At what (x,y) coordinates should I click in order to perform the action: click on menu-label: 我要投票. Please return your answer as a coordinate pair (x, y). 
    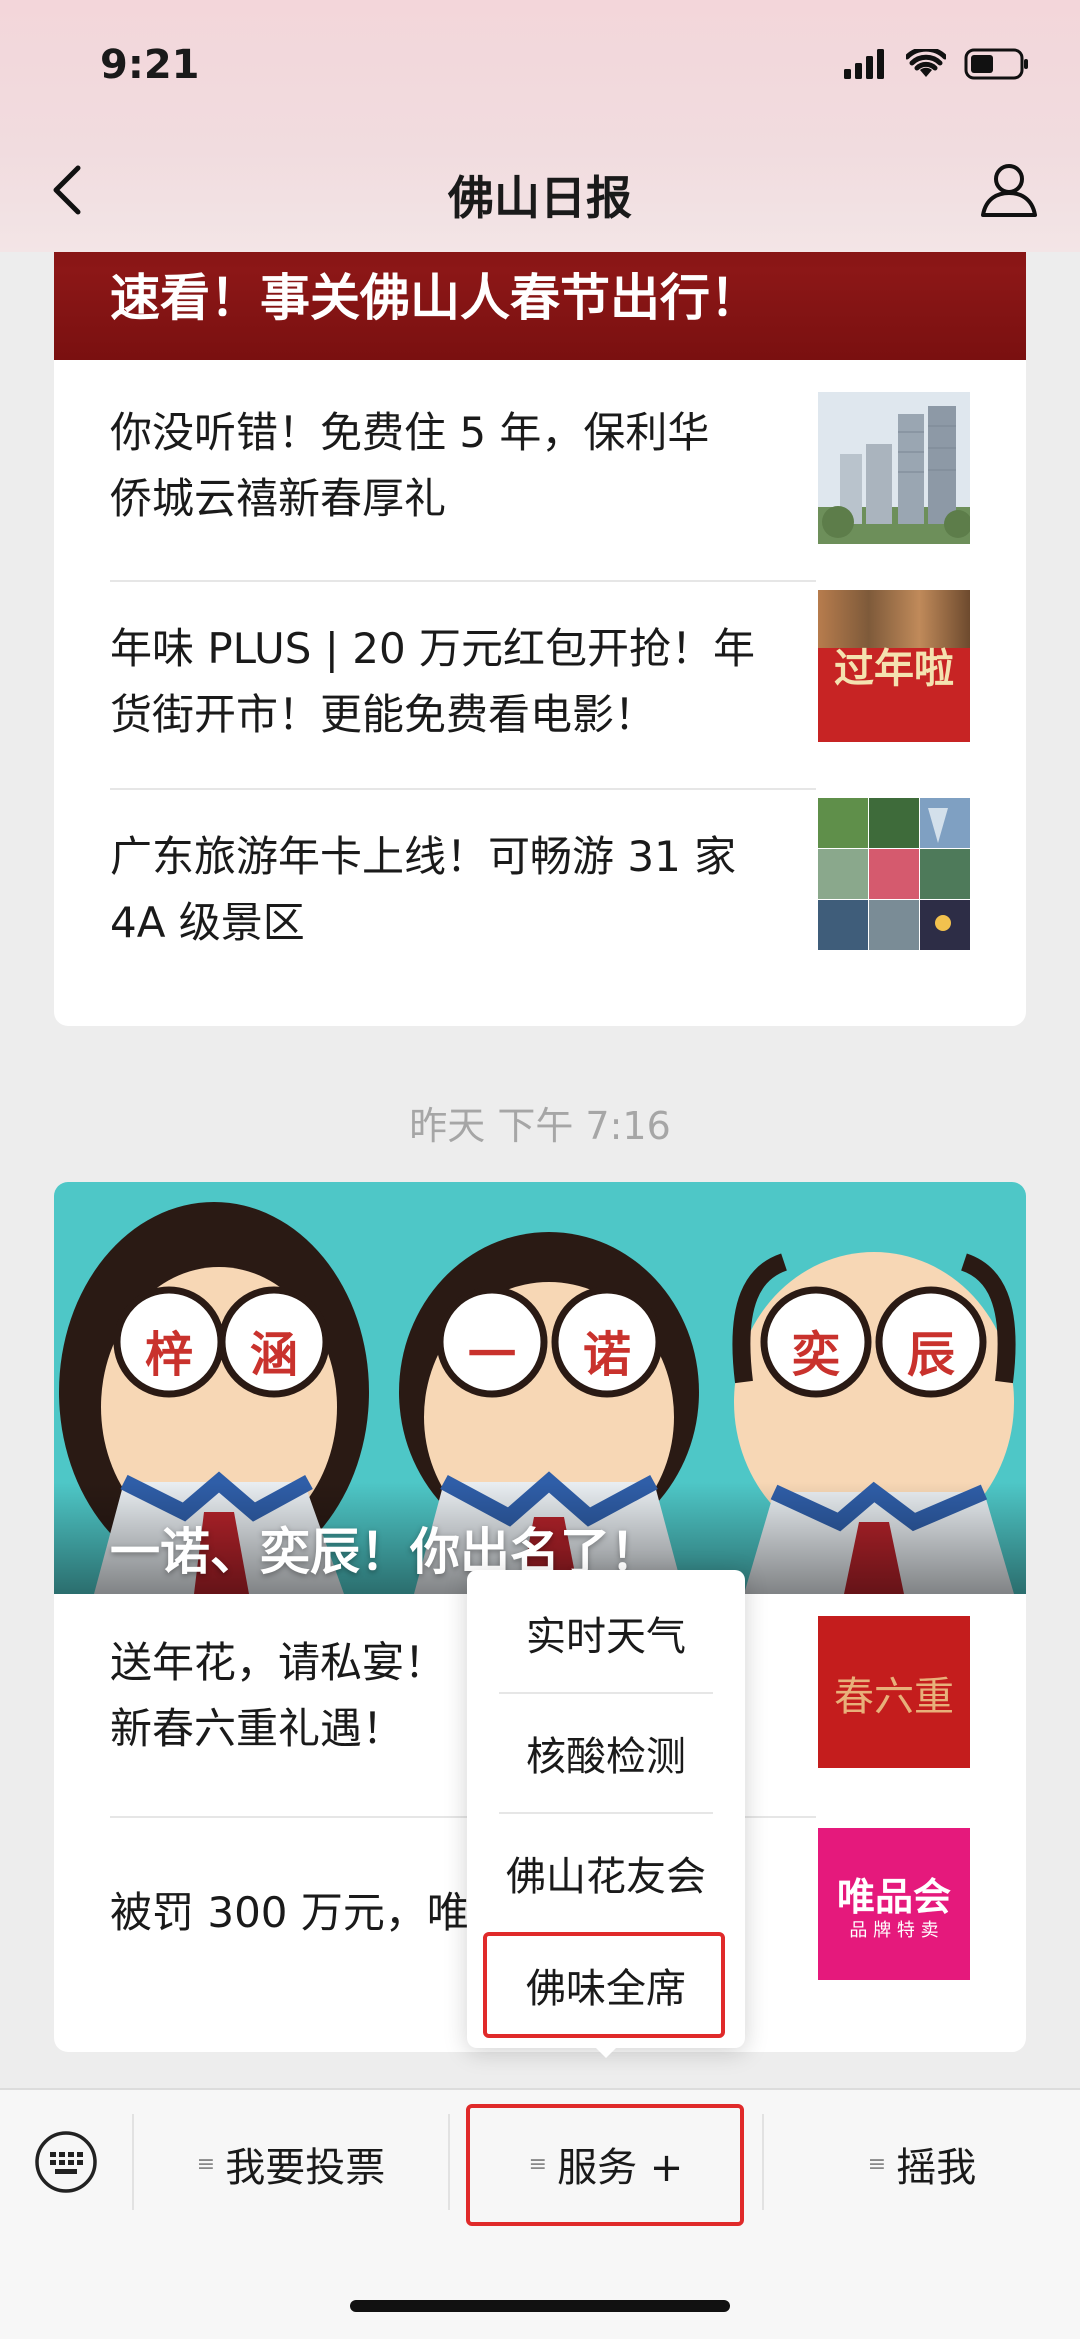
    Looking at the image, I should click on (305, 2168).